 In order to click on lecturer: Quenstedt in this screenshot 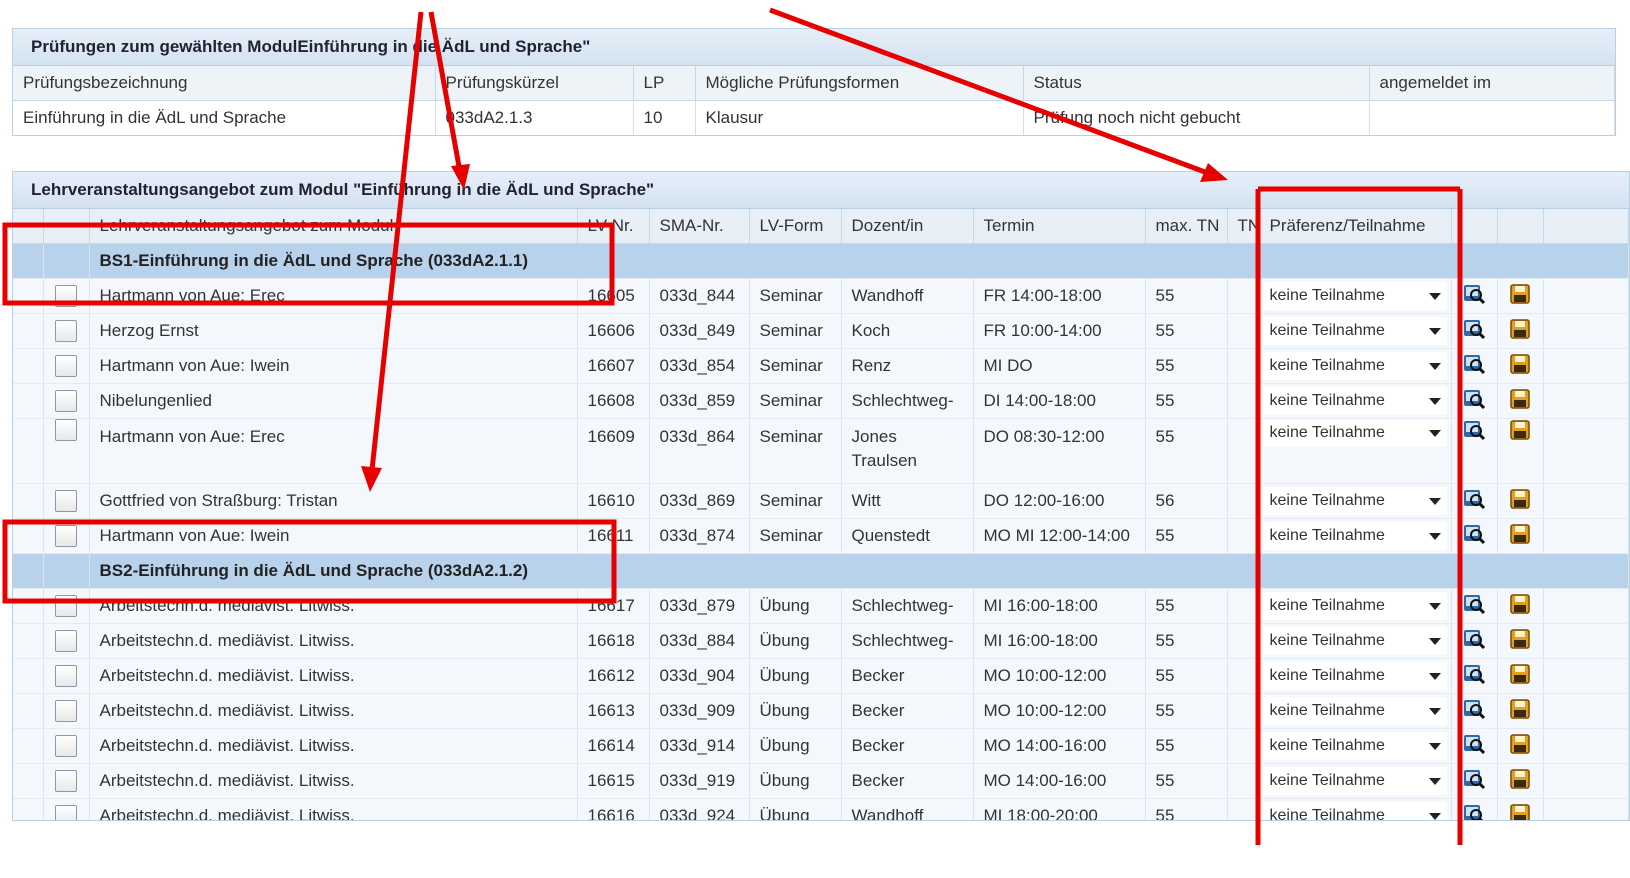, I will do `click(890, 535)`.